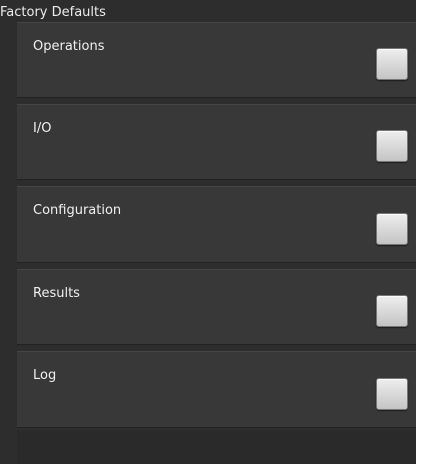 The width and height of the screenshot is (422, 464). Describe the element at coordinates (392, 394) in the screenshot. I see `log-checkbox` at that location.